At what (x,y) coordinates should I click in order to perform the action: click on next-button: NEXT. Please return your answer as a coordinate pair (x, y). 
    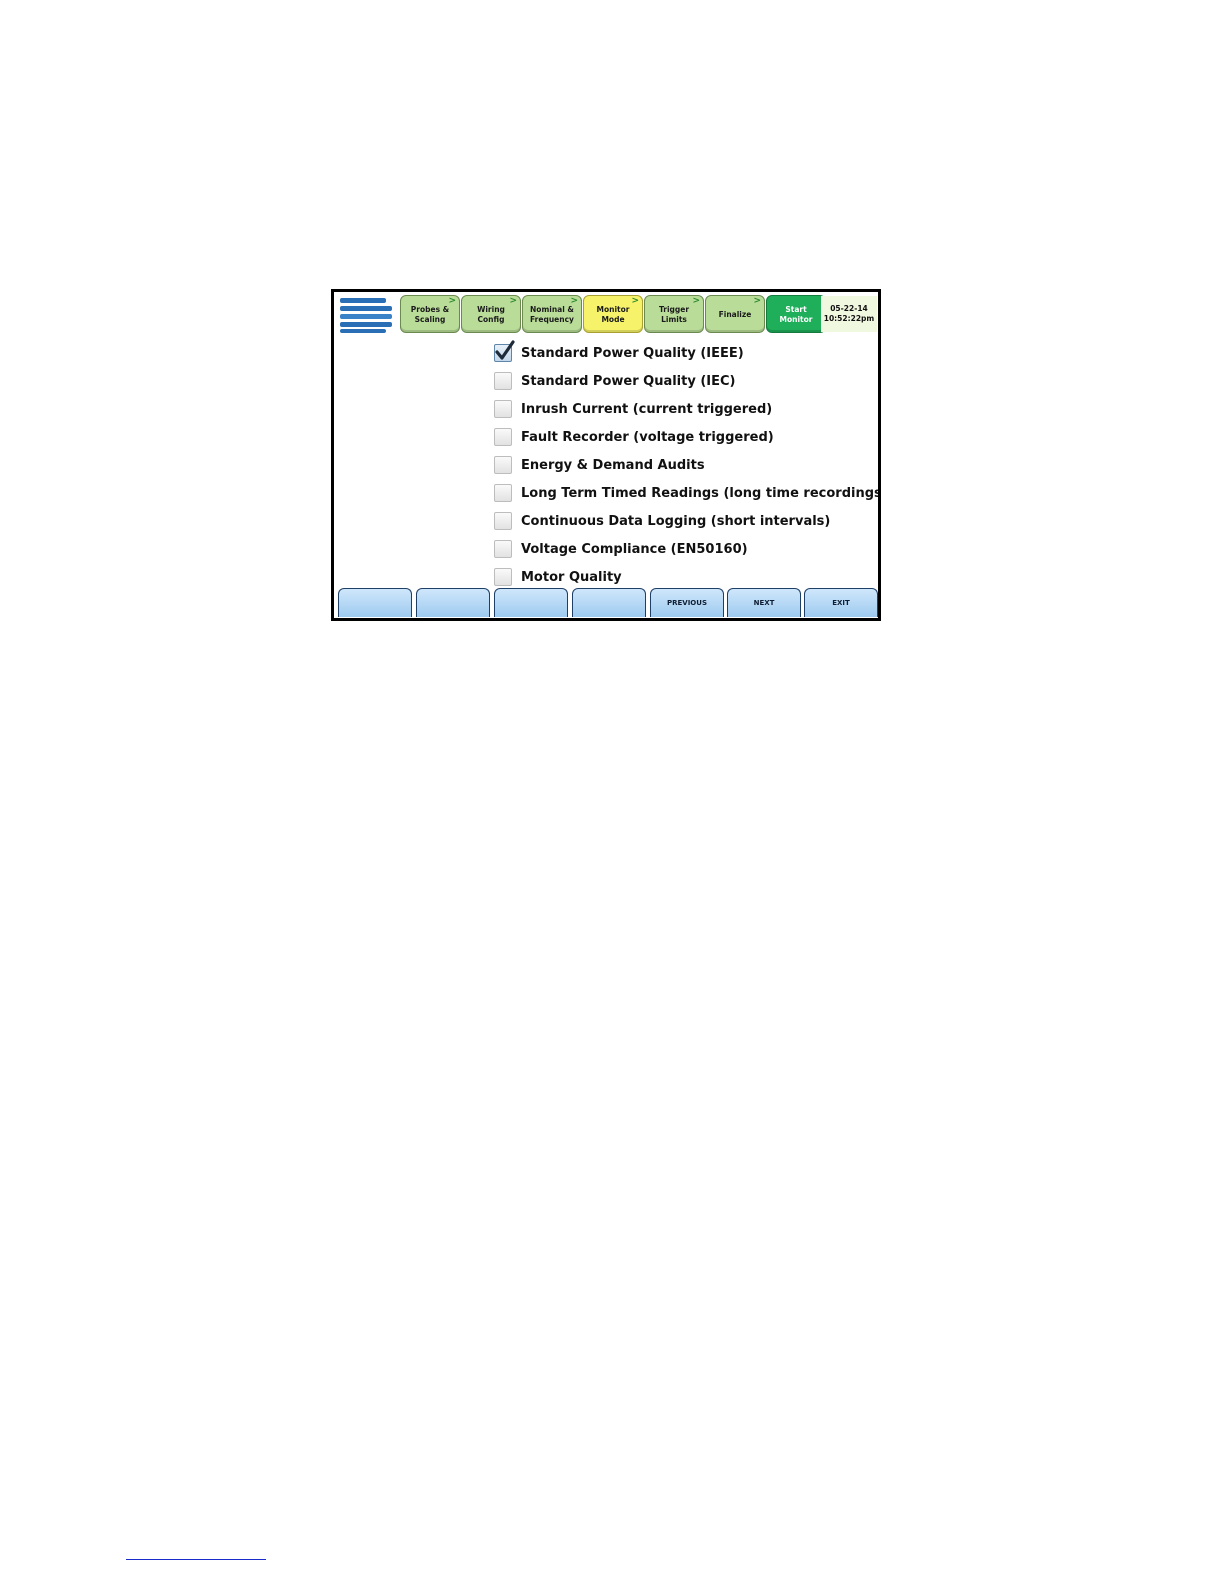
    Looking at the image, I should click on (764, 602).